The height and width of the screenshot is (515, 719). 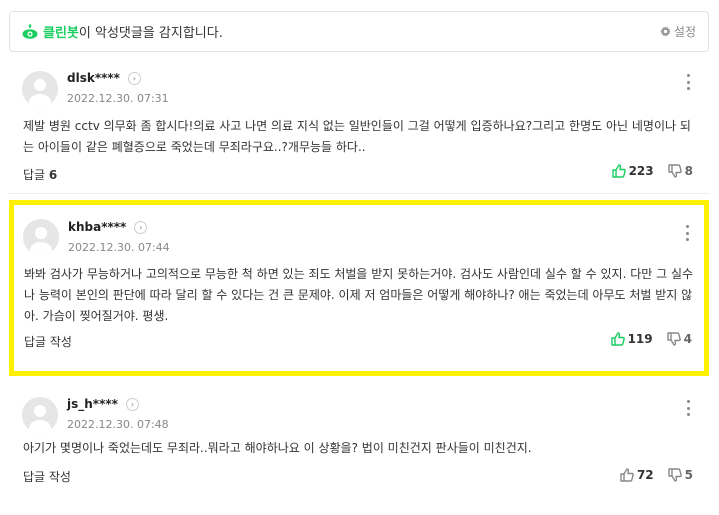 What do you see at coordinates (688, 475) in the screenshot?
I see `downvote-count: 5` at bounding box center [688, 475].